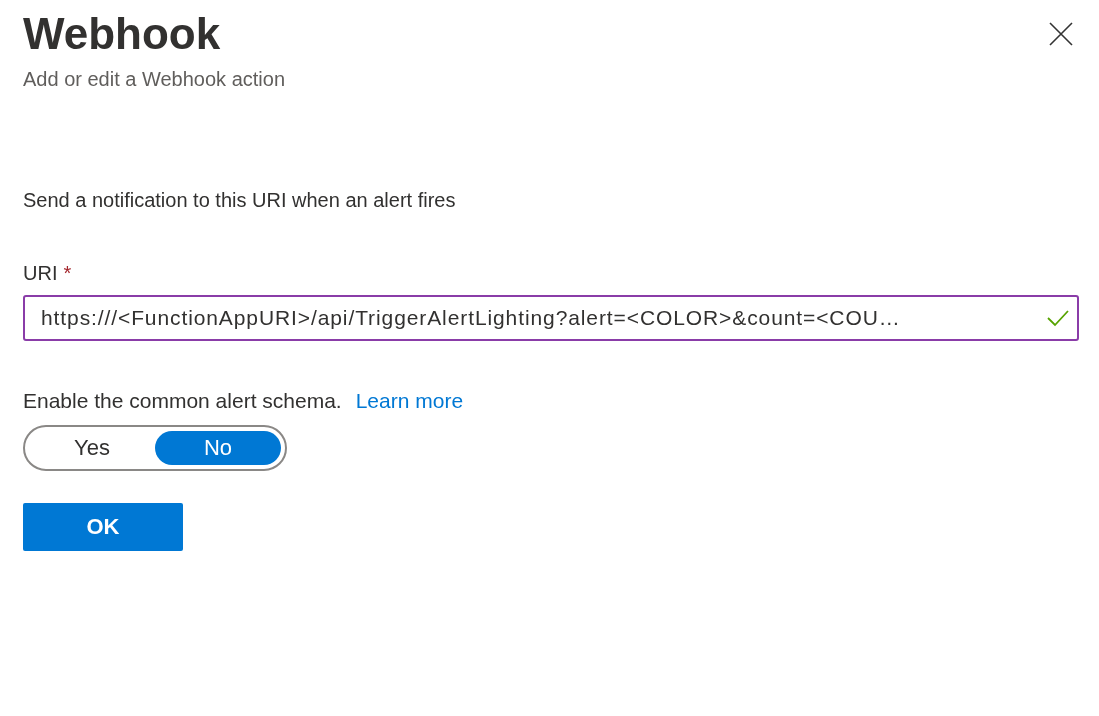 This screenshot has height=716, width=1099. Describe the element at coordinates (67, 273) in the screenshot. I see `required-mark: *` at that location.